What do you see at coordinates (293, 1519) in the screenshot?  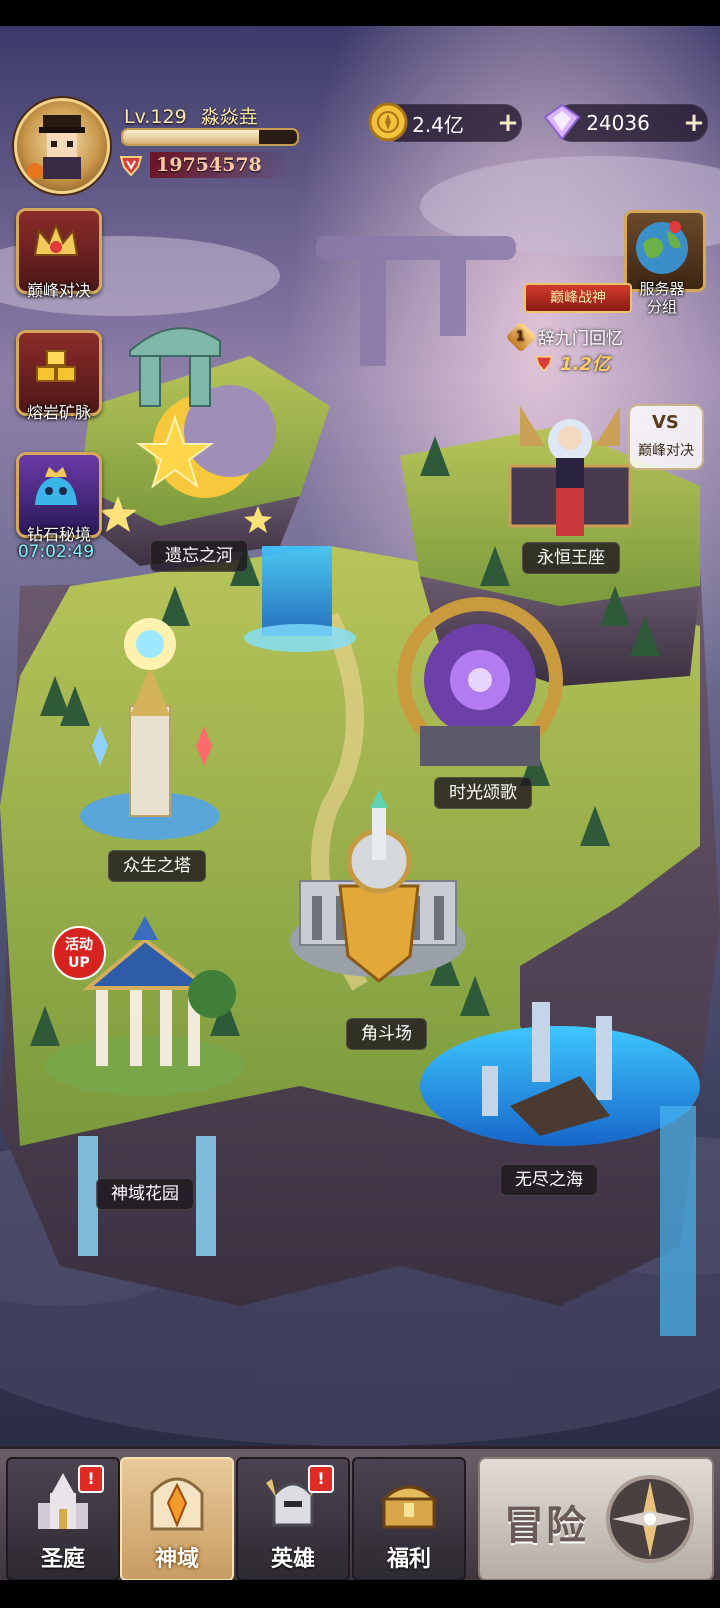 I see `tab-heroes: ! 英雄` at bounding box center [293, 1519].